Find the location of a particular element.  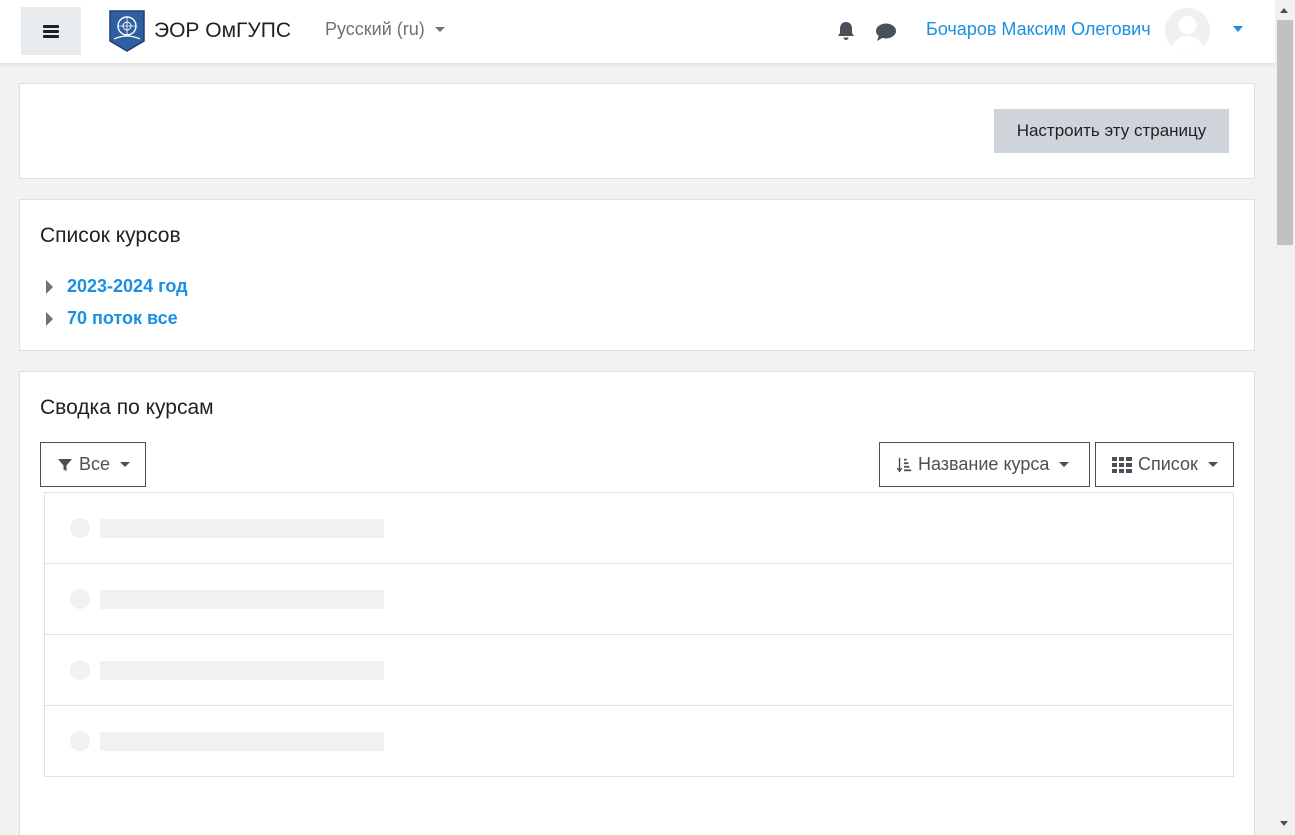

language-menu: Русский ‎(ru)‎ is located at coordinates (385, 29).